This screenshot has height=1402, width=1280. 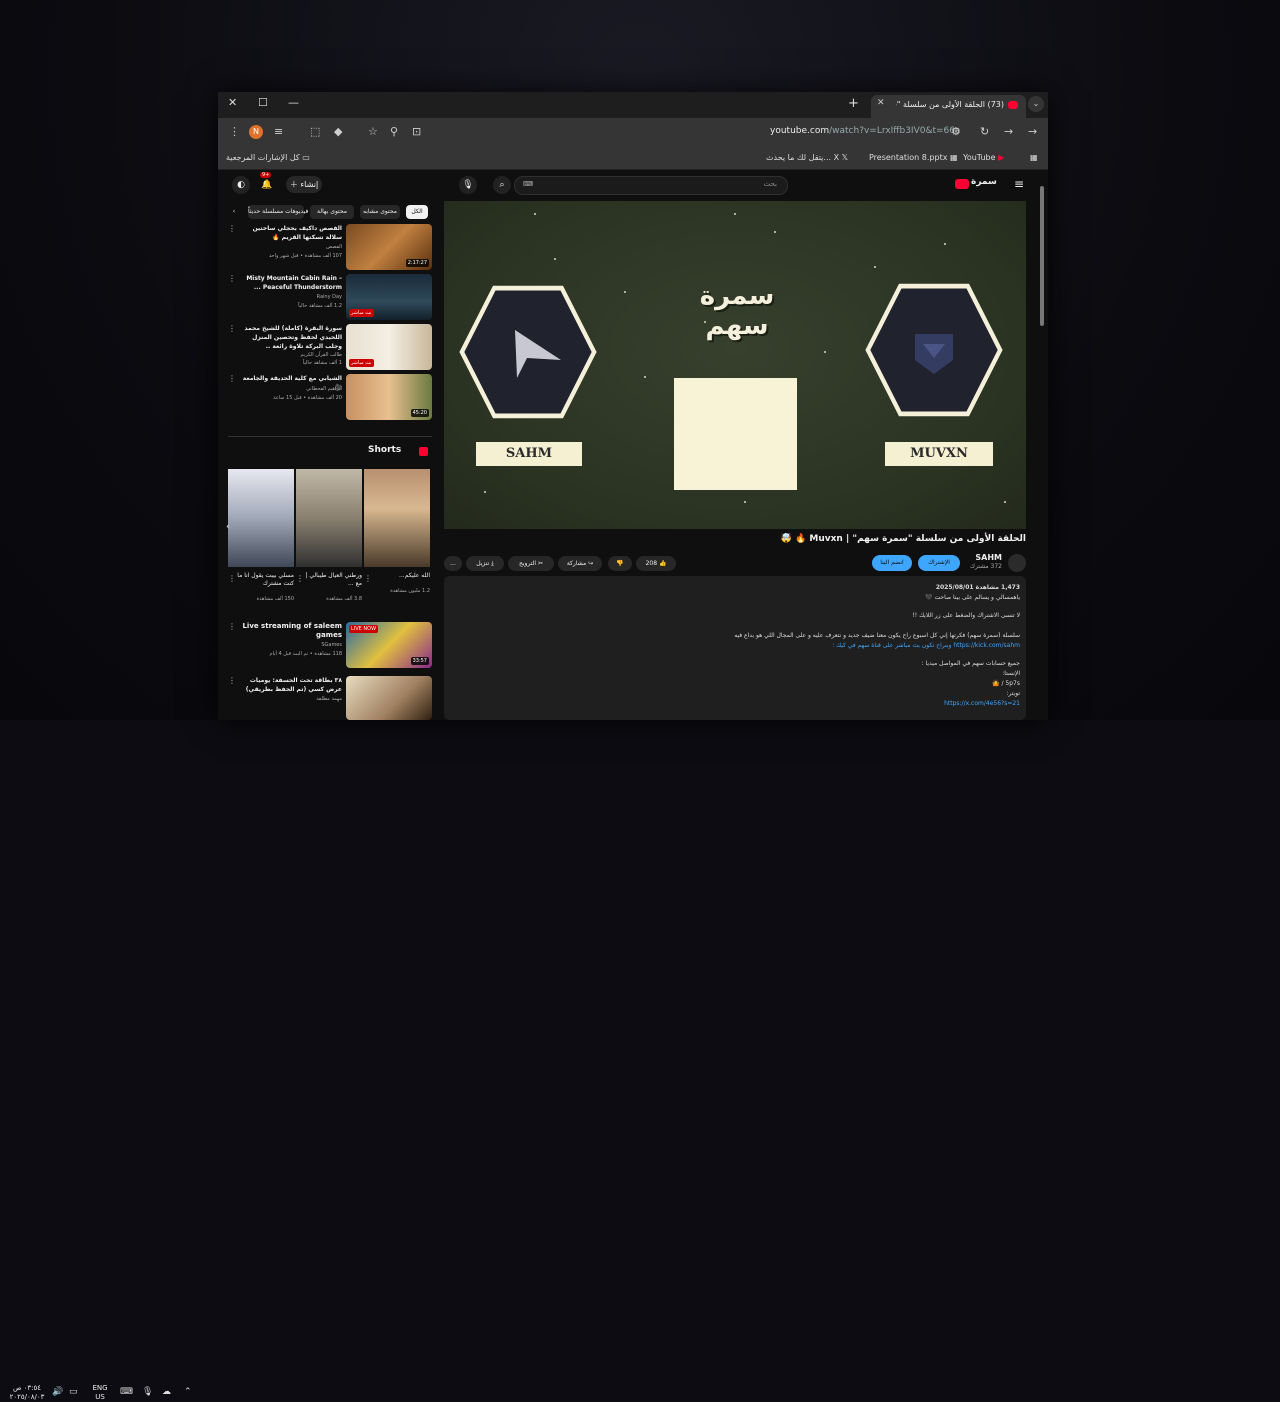 I want to click on chip: محتوى بهالة, so click(x=332, y=212).